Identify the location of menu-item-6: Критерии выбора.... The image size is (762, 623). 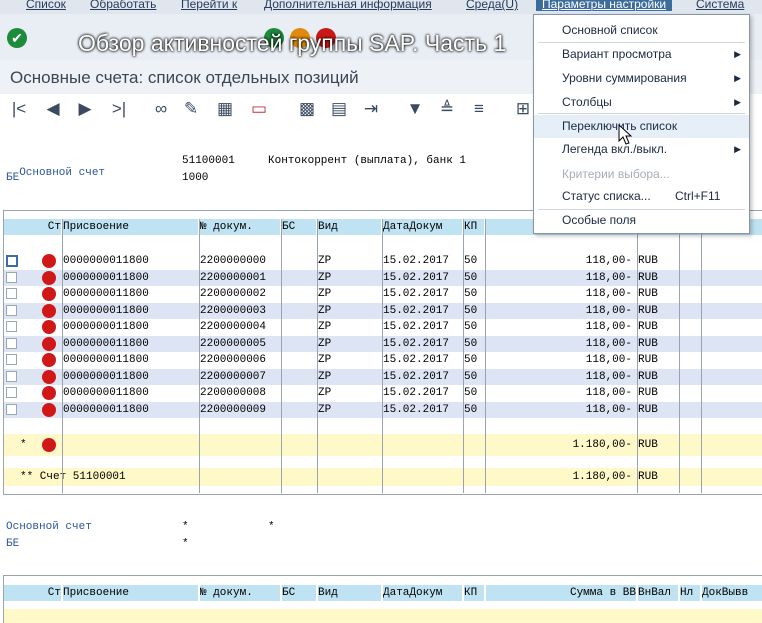
(641, 174).